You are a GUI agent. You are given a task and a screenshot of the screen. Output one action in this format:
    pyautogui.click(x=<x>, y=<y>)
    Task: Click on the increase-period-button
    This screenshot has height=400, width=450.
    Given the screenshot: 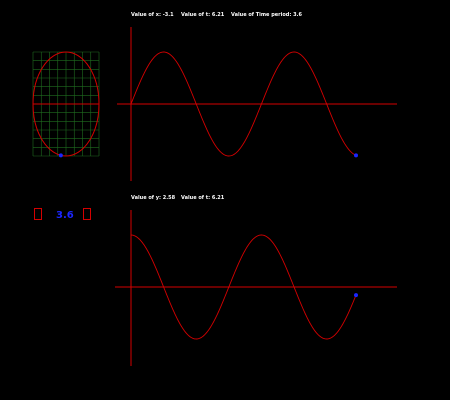 What is the action you would take?
    pyautogui.click(x=87, y=214)
    